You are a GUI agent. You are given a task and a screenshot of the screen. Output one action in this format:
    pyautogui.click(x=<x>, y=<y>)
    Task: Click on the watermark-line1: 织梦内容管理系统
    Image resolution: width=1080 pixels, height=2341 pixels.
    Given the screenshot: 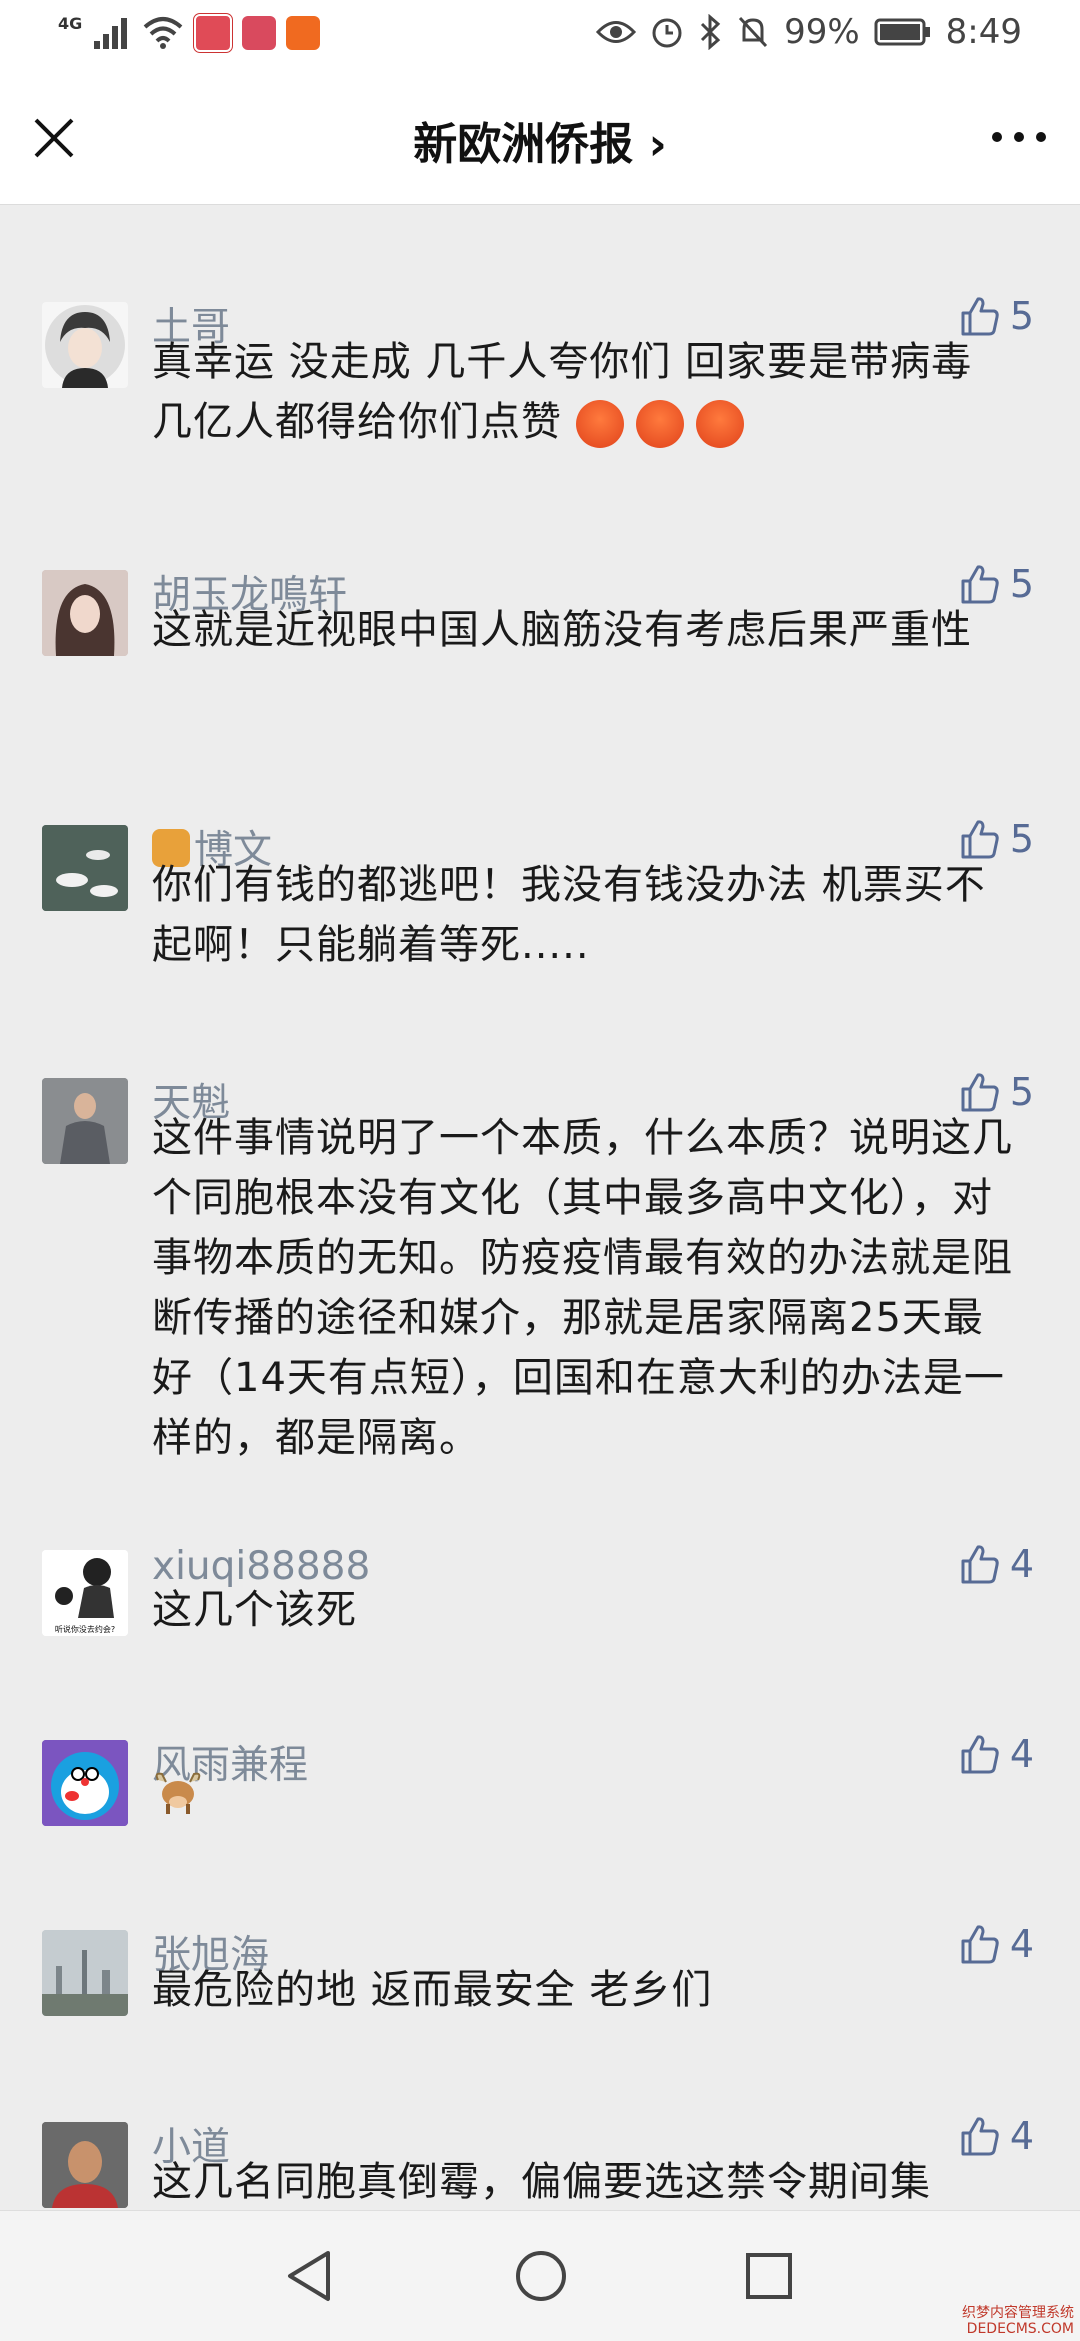 What is the action you would take?
    pyautogui.click(x=1018, y=2313)
    